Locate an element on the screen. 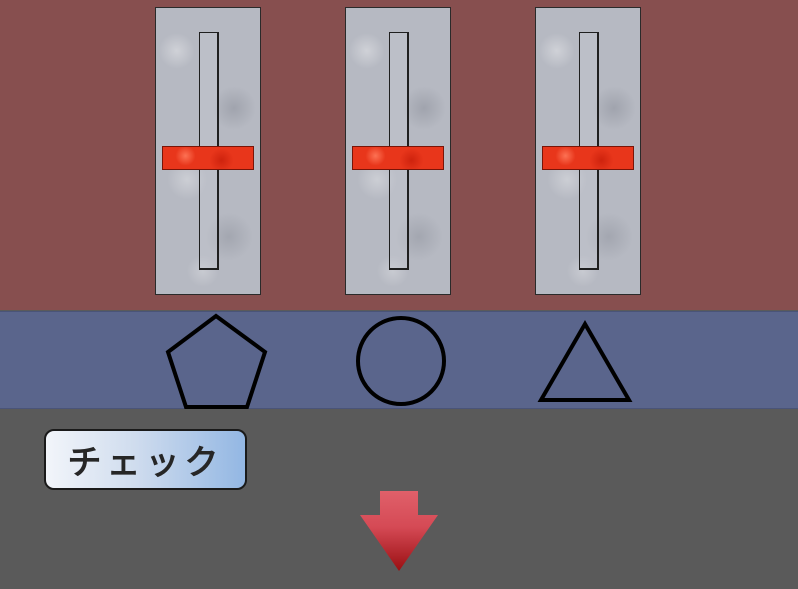 The width and height of the screenshot is (798, 589). circle-icon is located at coordinates (401, 361).